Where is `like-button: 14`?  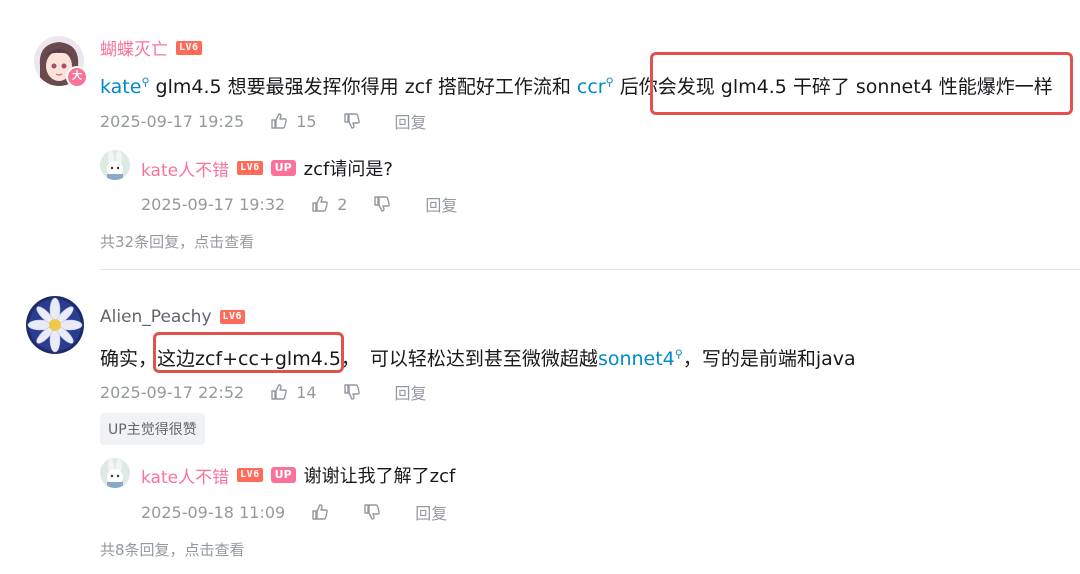
like-button: 14 is located at coordinates (293, 392).